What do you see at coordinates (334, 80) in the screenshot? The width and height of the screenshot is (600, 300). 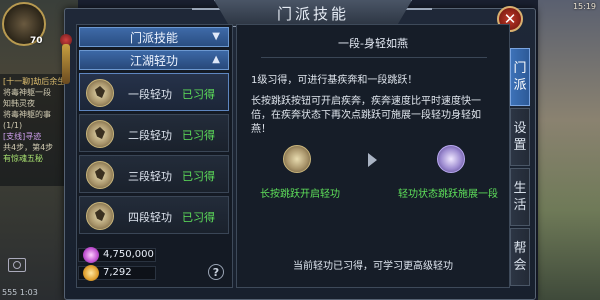 I see `skill-detail-subtitle: 1级习得，可进行基疾奔和一段跳跃！` at bounding box center [334, 80].